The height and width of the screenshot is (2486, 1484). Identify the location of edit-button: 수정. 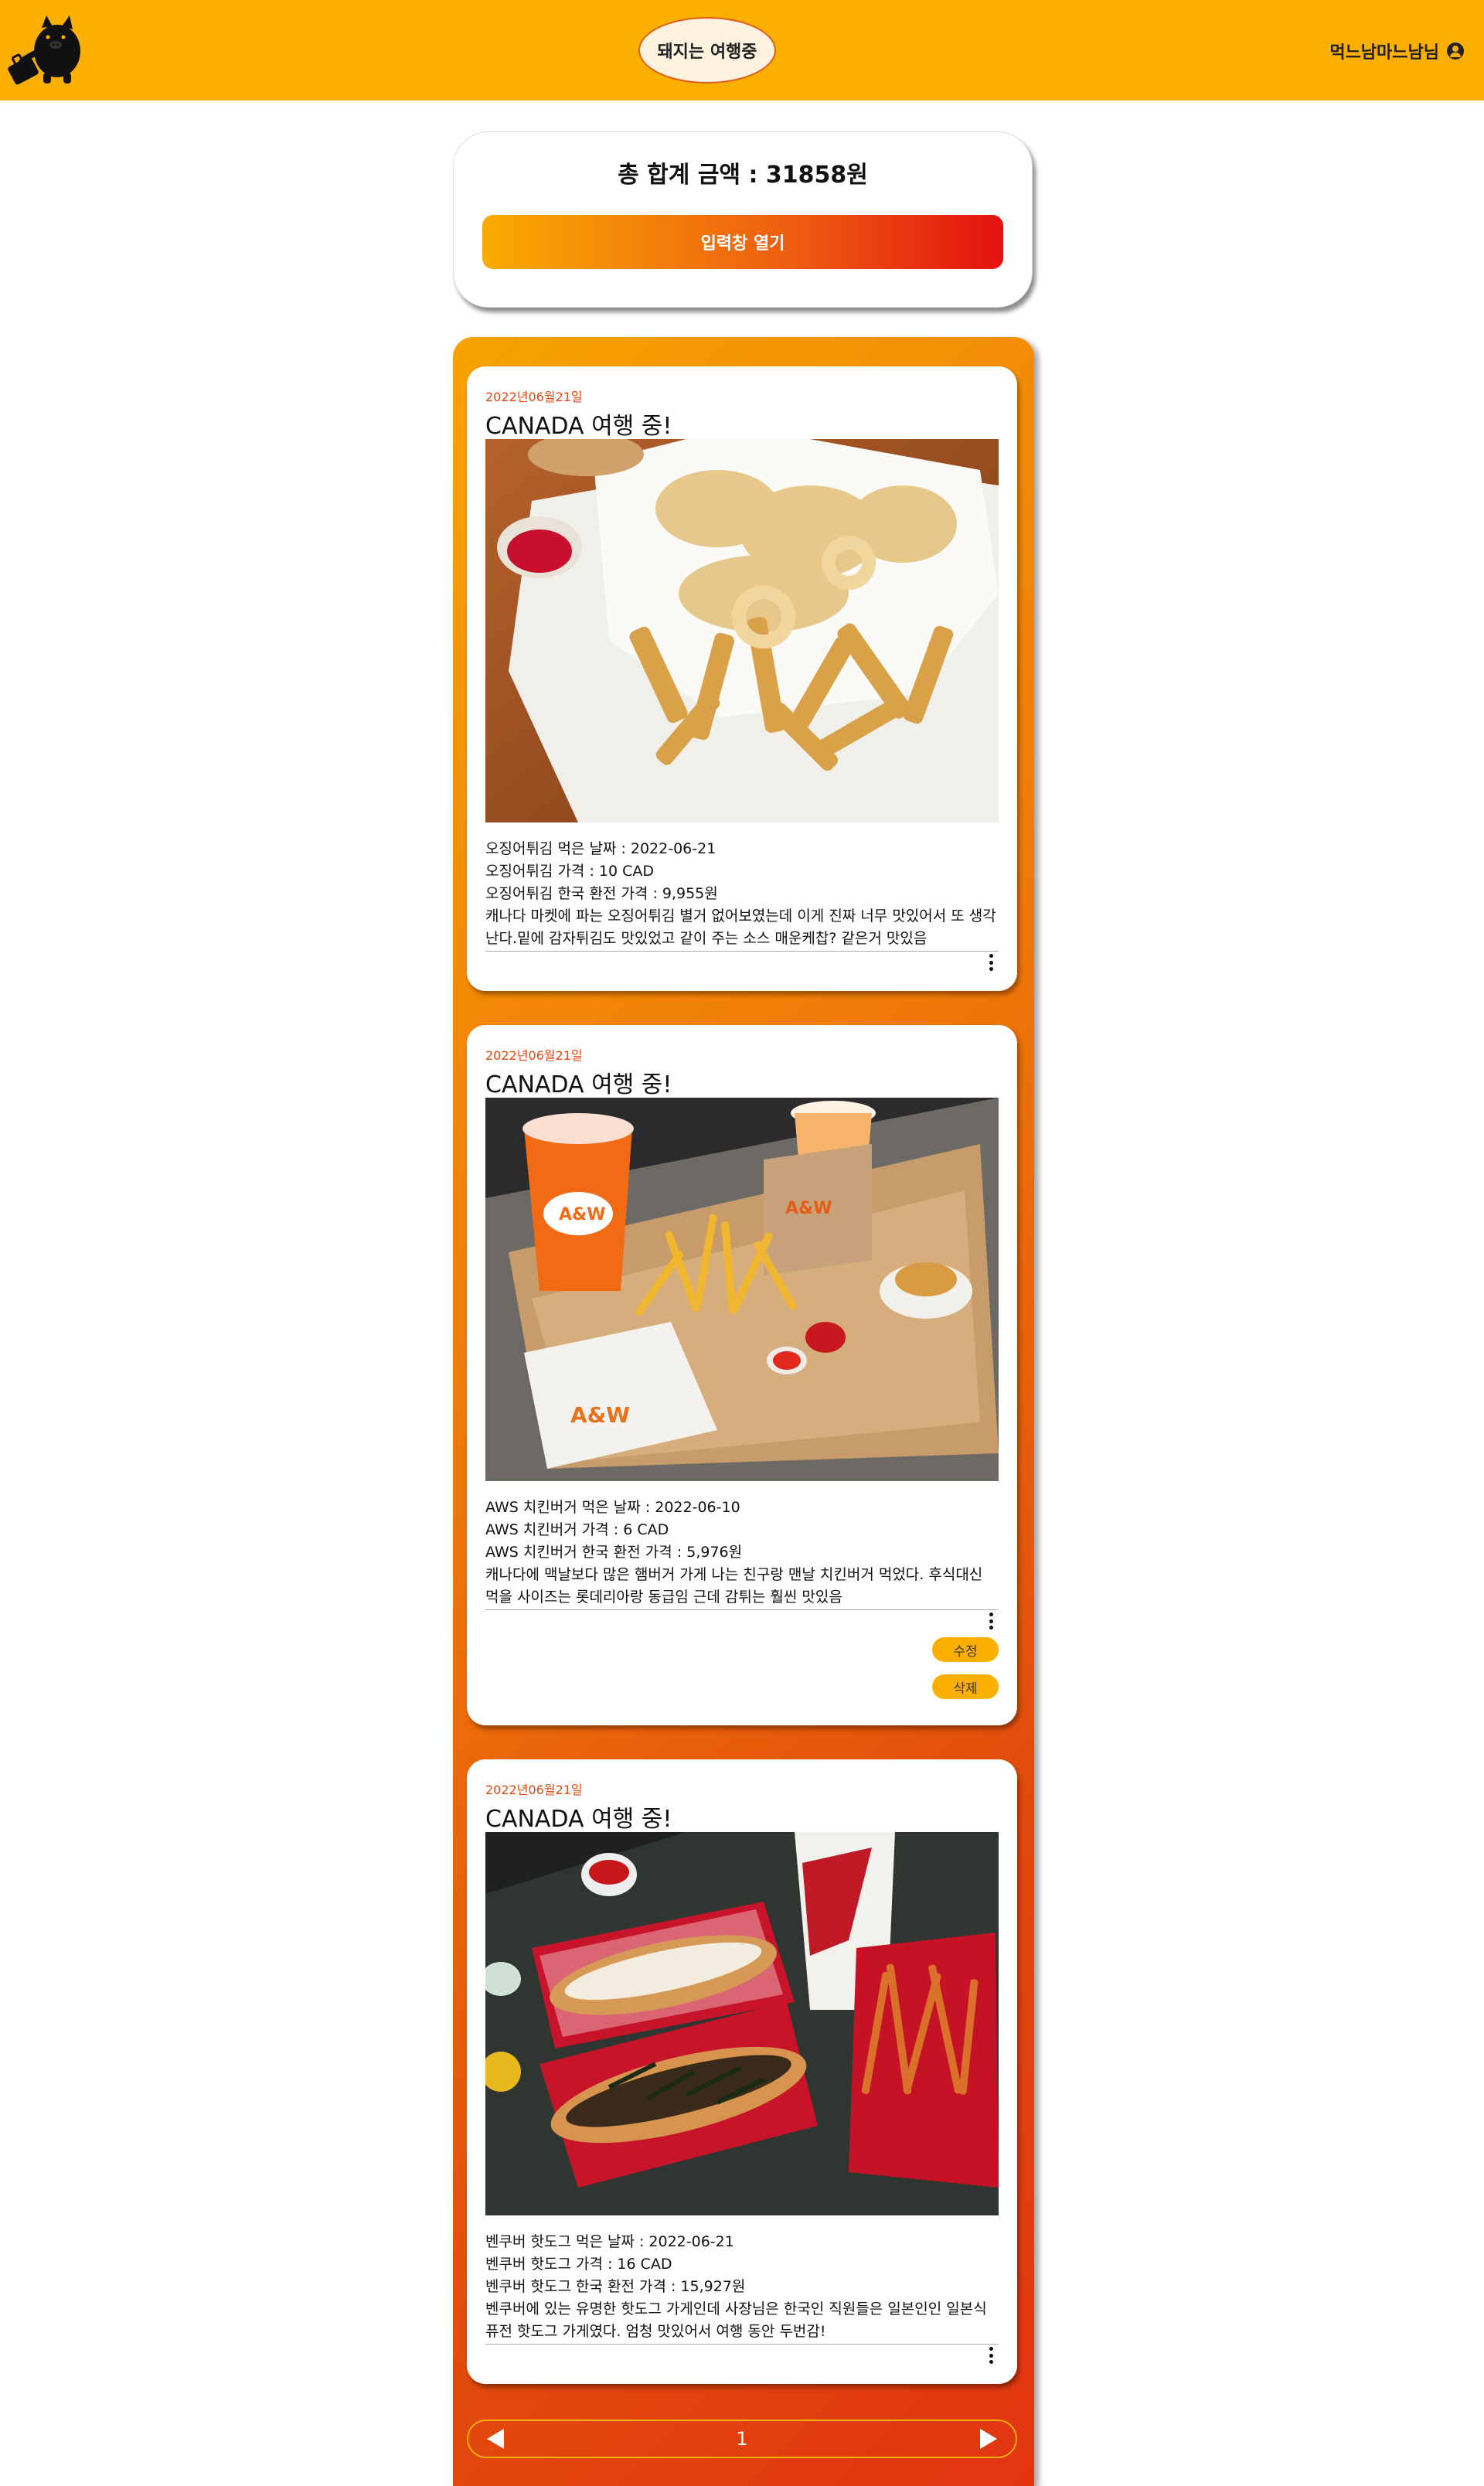
(965, 1649).